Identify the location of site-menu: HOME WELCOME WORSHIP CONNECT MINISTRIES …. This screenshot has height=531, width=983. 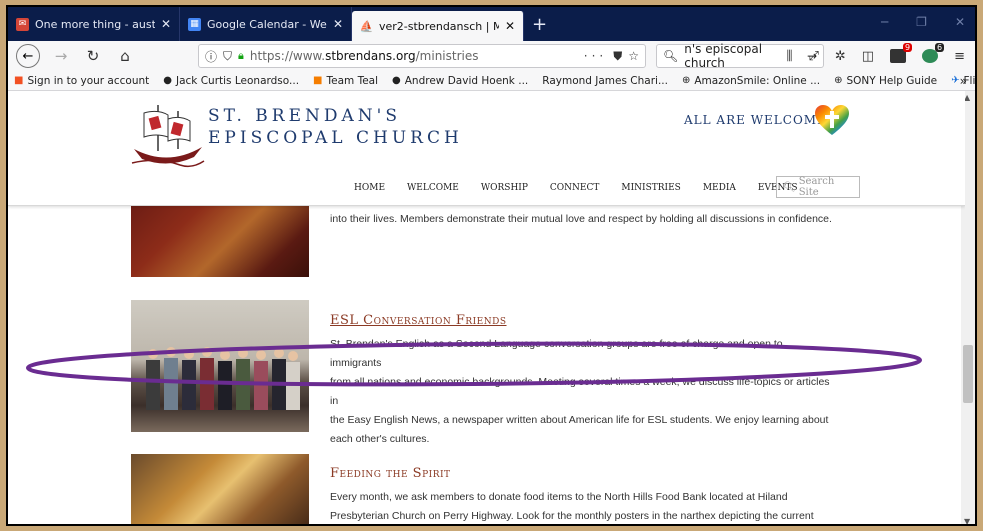
(576, 188).